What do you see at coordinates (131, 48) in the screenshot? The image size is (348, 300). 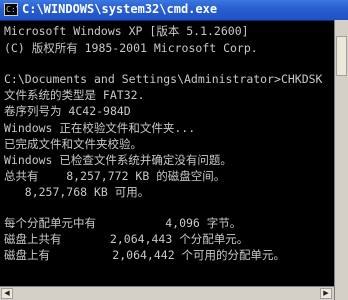 I see `console-line: (C) 版权所有 1985-2001 Microsoft Corp.` at bounding box center [131, 48].